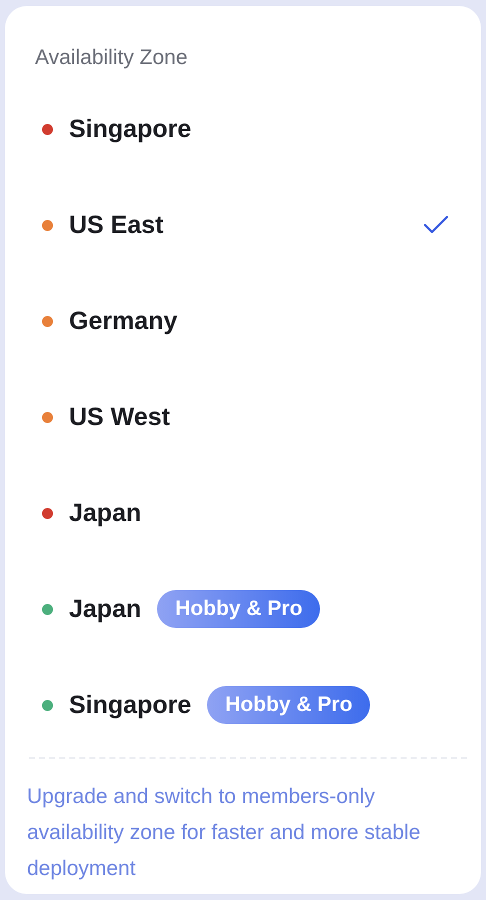  What do you see at coordinates (246, 321) in the screenshot?
I see `zone-option: Germany` at bounding box center [246, 321].